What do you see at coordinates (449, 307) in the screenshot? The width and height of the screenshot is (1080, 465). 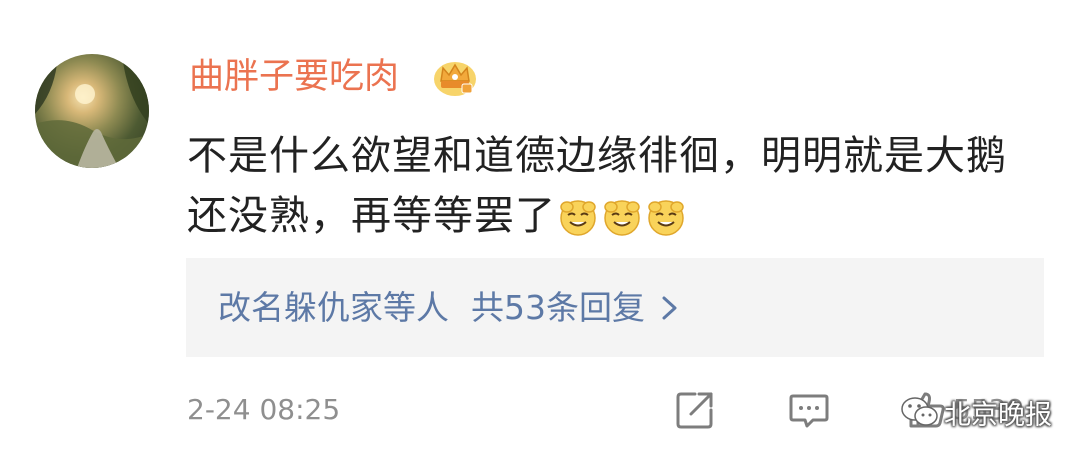 I see `reply-preview-line: 改名躲仇家等人 共53条回复` at bounding box center [449, 307].